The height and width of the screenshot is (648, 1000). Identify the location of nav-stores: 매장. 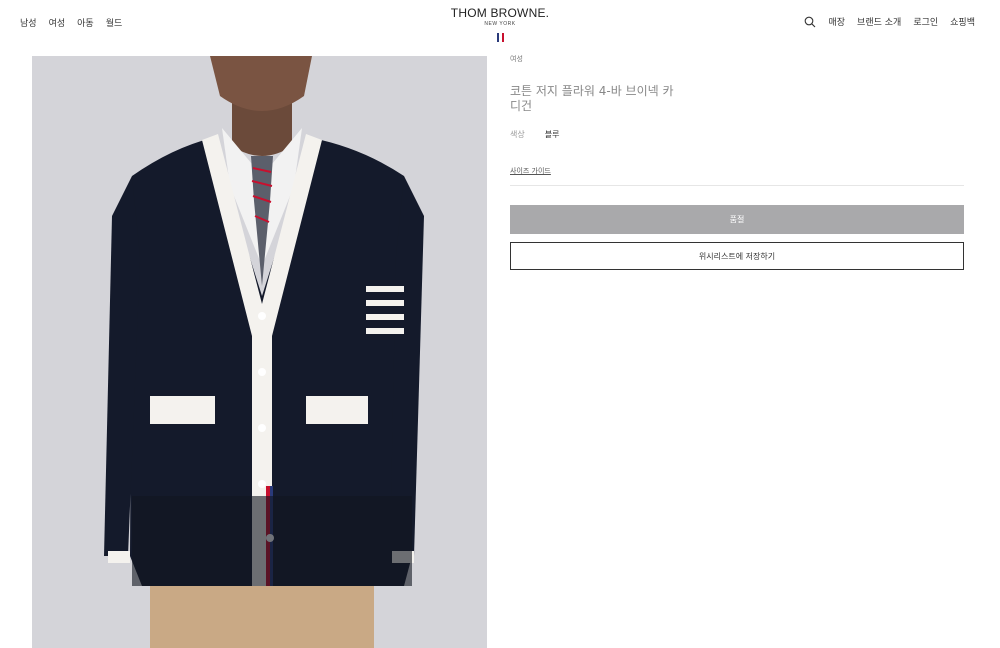
(836, 21).